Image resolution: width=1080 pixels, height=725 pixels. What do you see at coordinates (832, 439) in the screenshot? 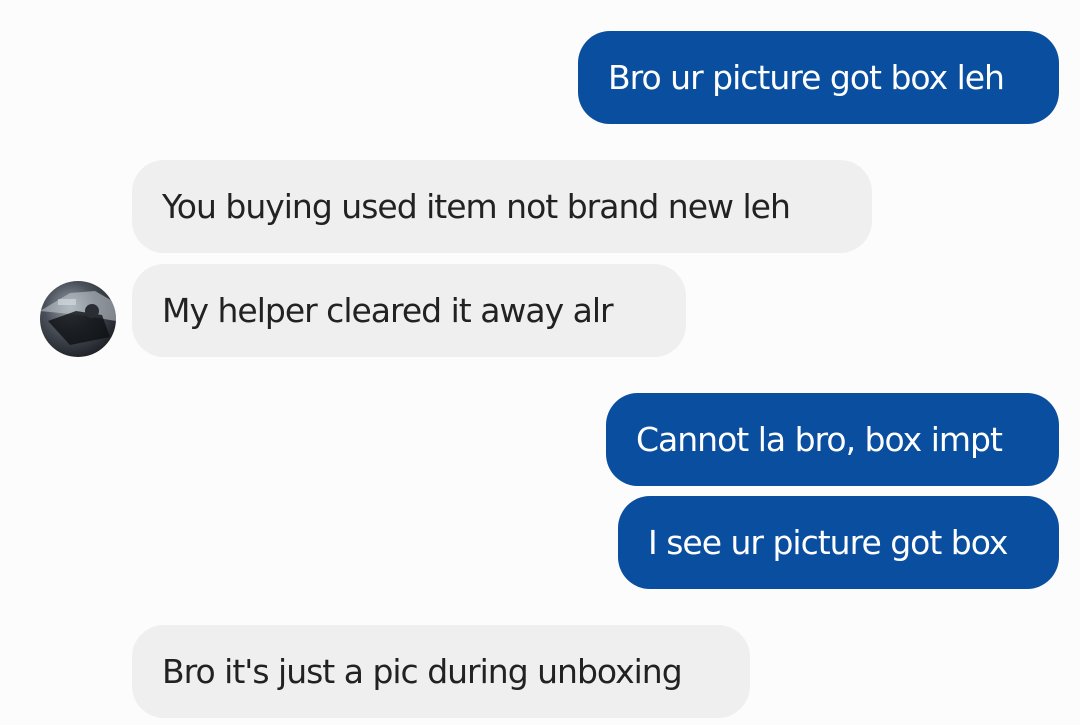
I see `message-bubble-outgoing: Cannot la bro, box impt` at bounding box center [832, 439].